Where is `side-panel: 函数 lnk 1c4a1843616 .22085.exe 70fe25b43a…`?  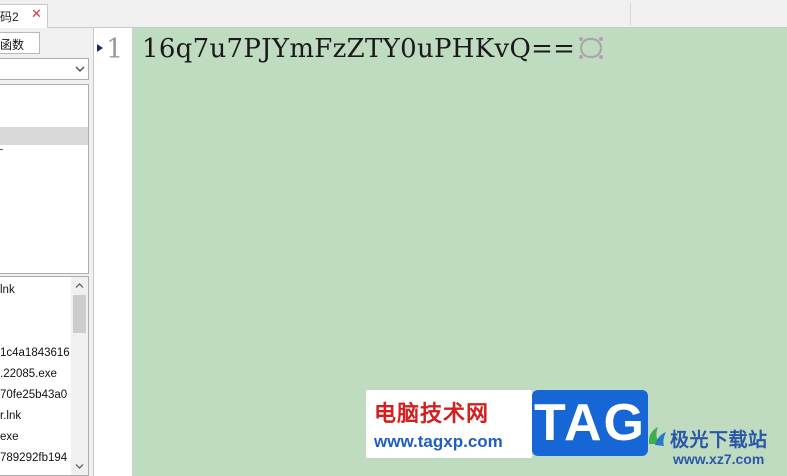 side-panel: 函数 lnk 1c4a1843616 .22085.exe 70fe25b43a… is located at coordinates (45, 252).